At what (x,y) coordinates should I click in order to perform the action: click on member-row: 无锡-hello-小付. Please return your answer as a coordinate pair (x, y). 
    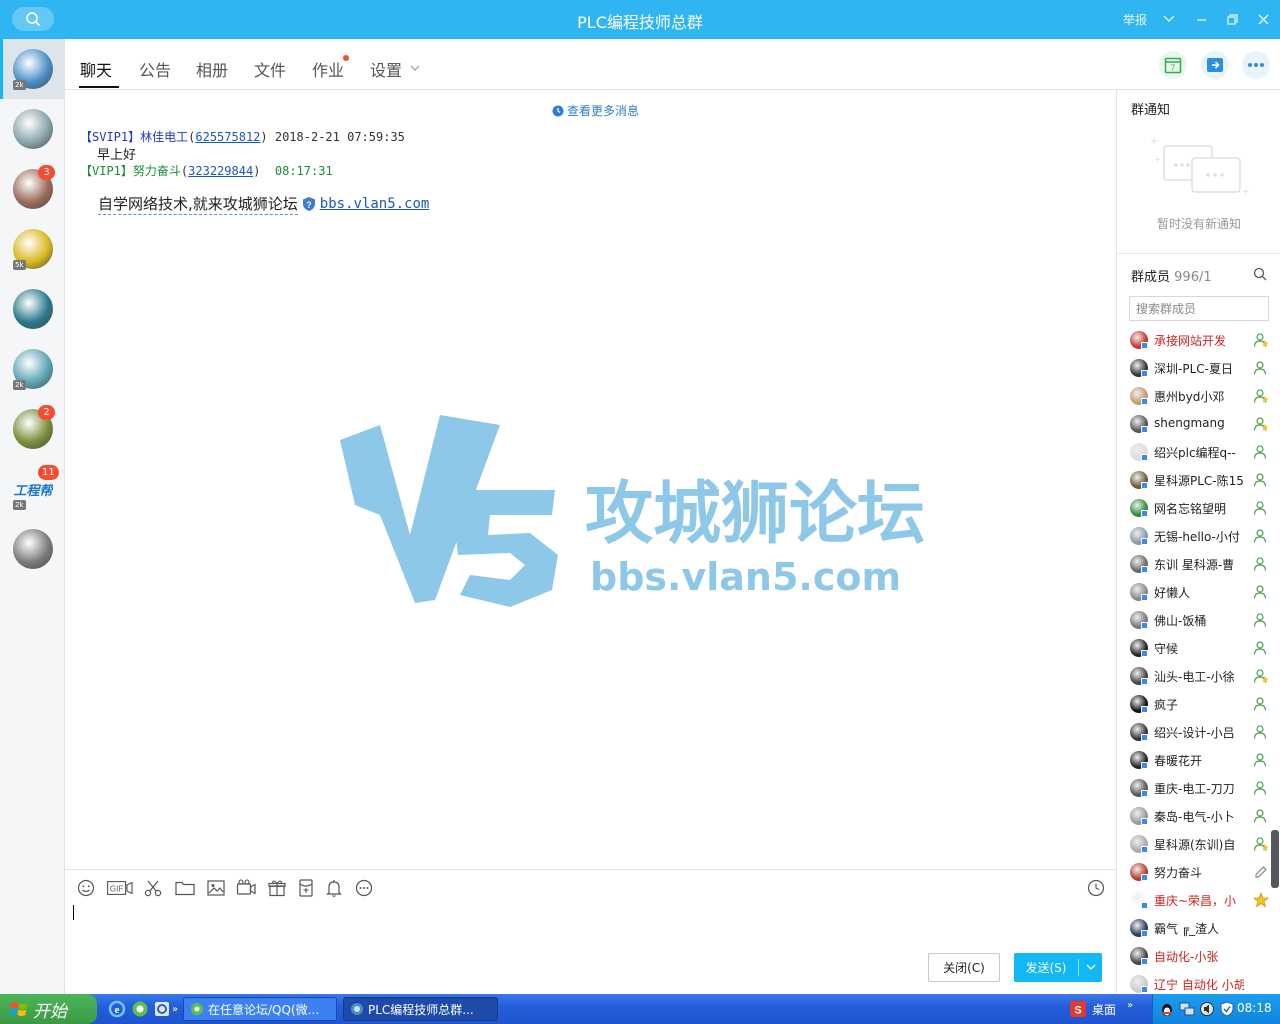
    Looking at the image, I should click on (1198, 536).